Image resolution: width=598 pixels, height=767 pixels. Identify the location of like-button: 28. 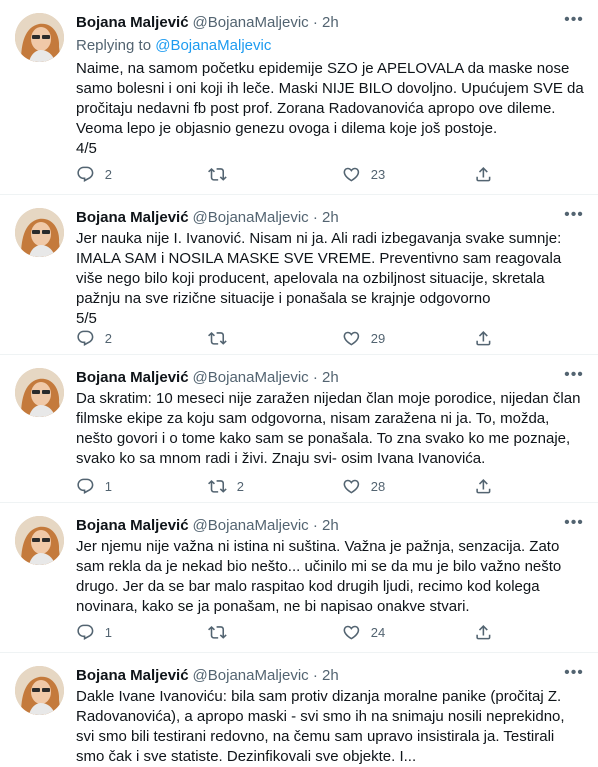
(363, 486).